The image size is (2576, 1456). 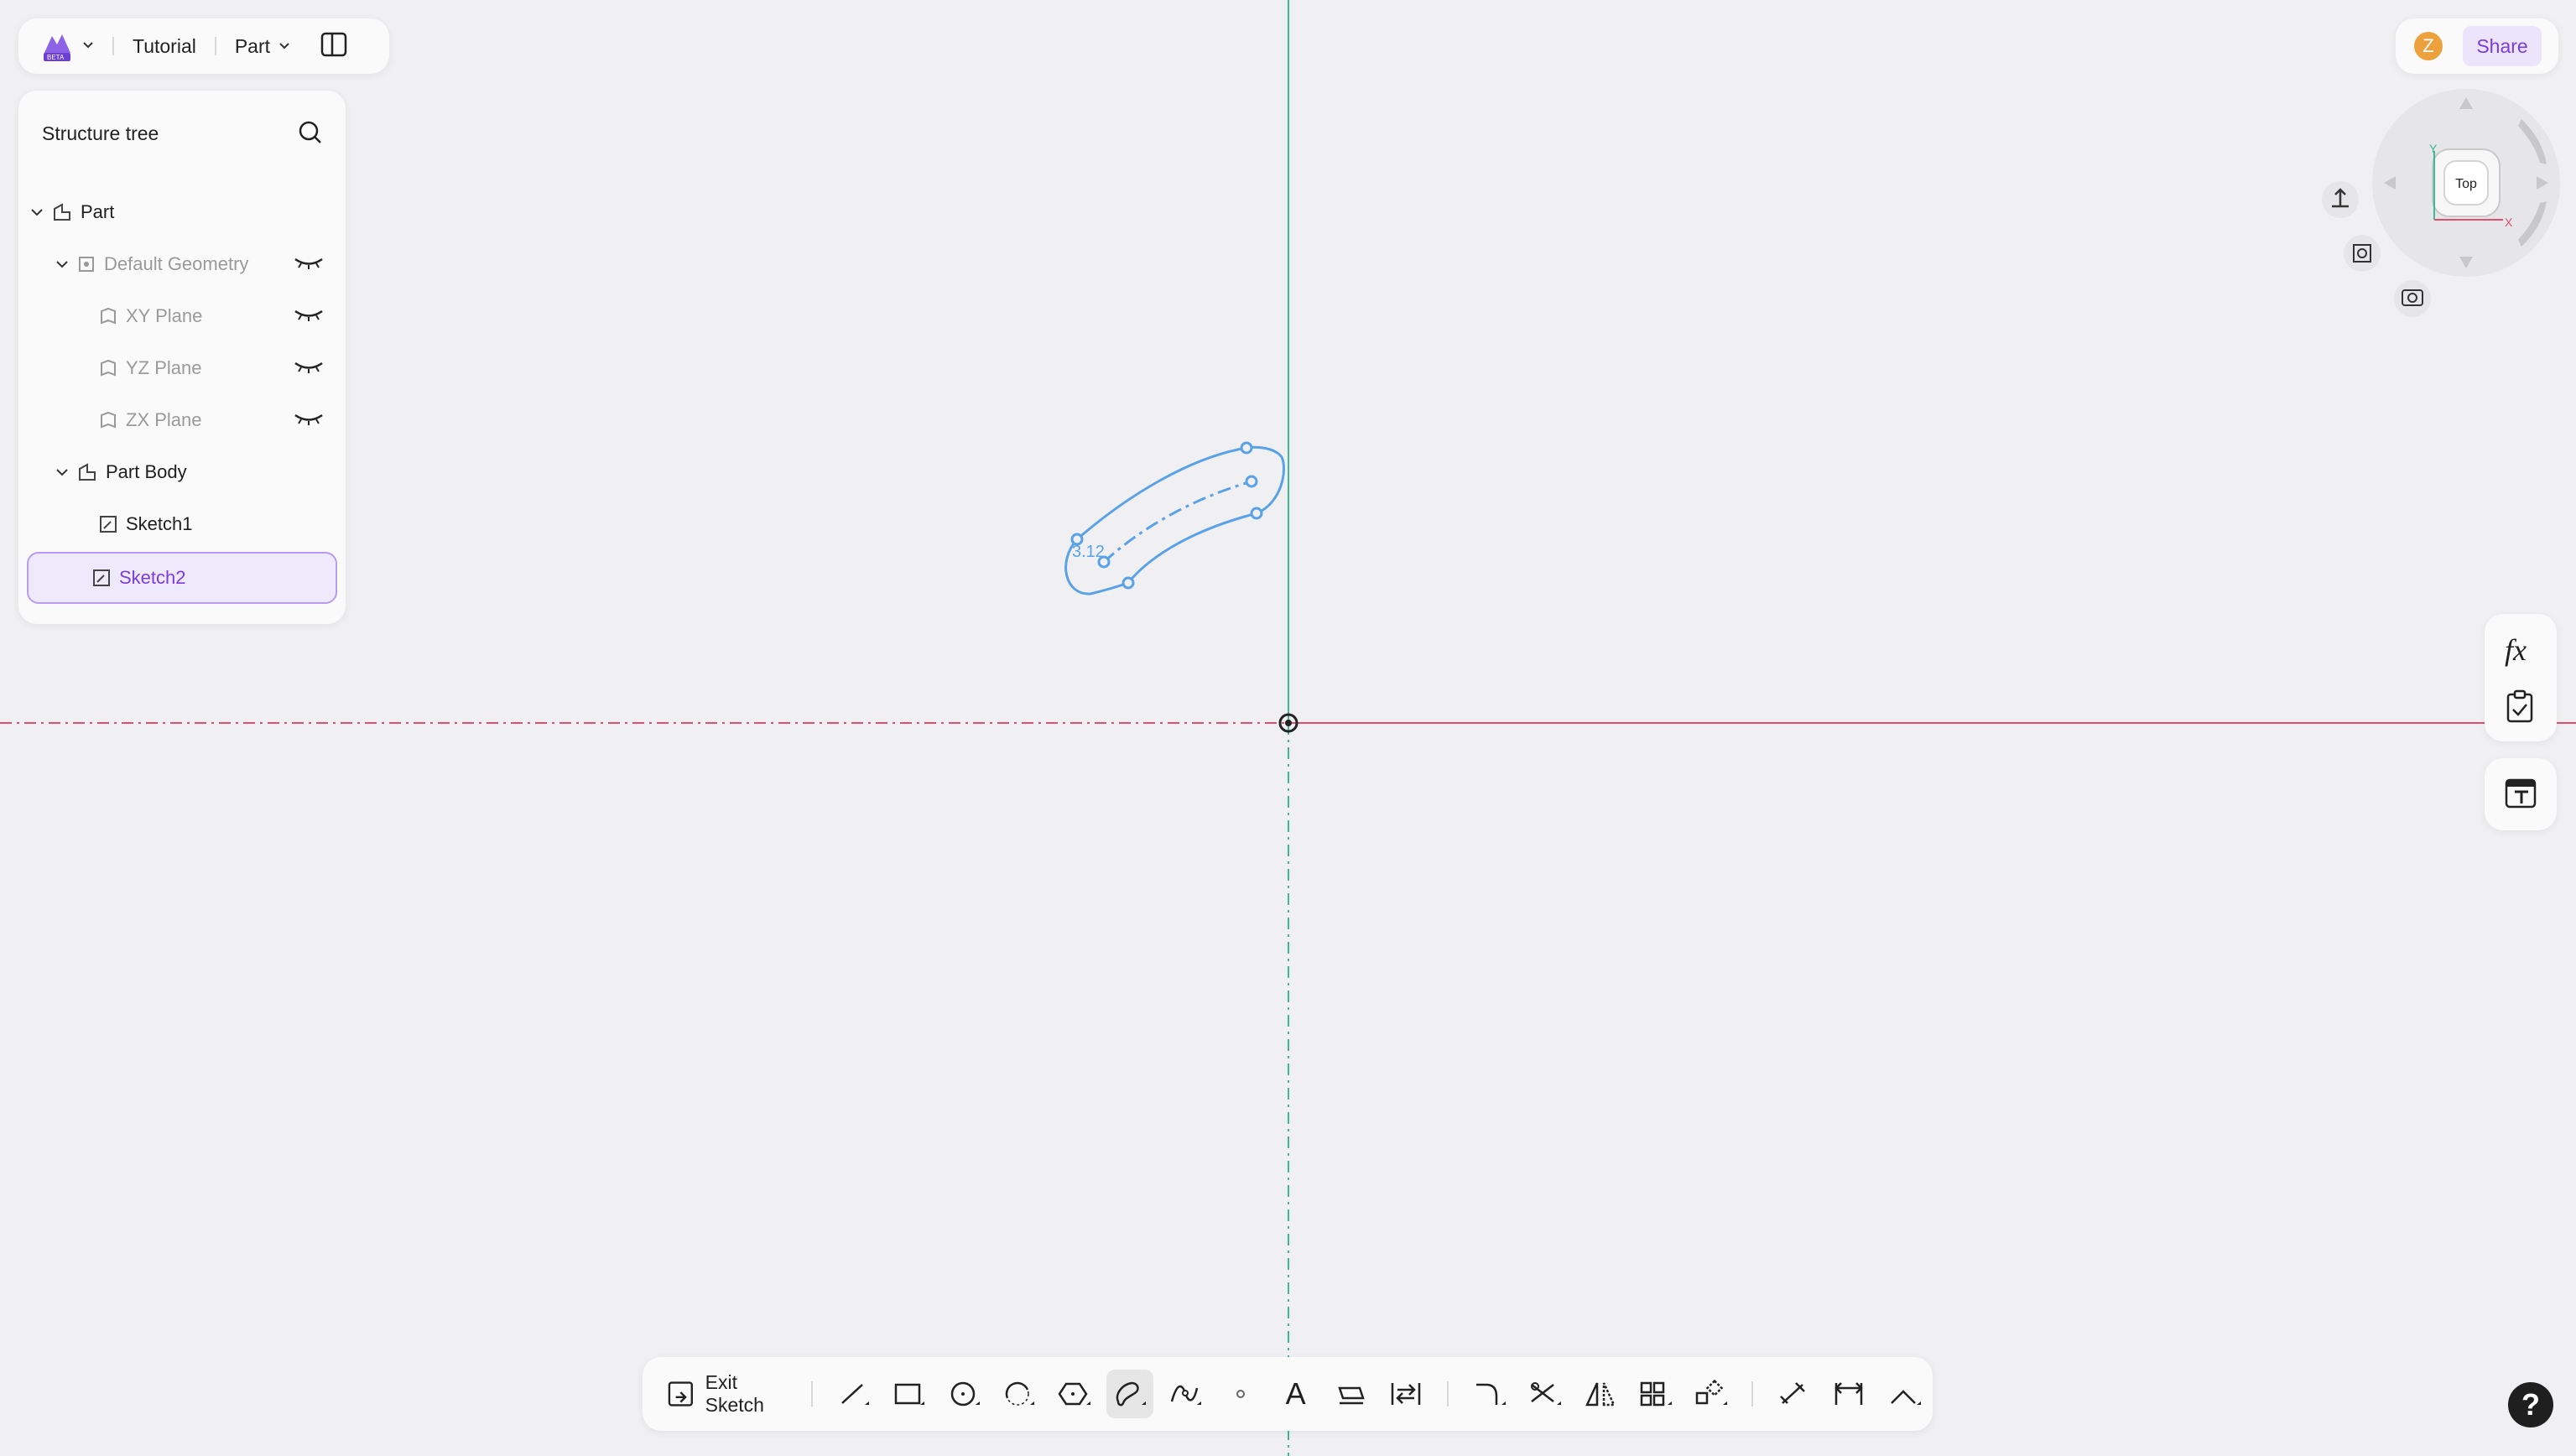 I want to click on tree-item-xy-plane: XY Plane, so click(x=182, y=316).